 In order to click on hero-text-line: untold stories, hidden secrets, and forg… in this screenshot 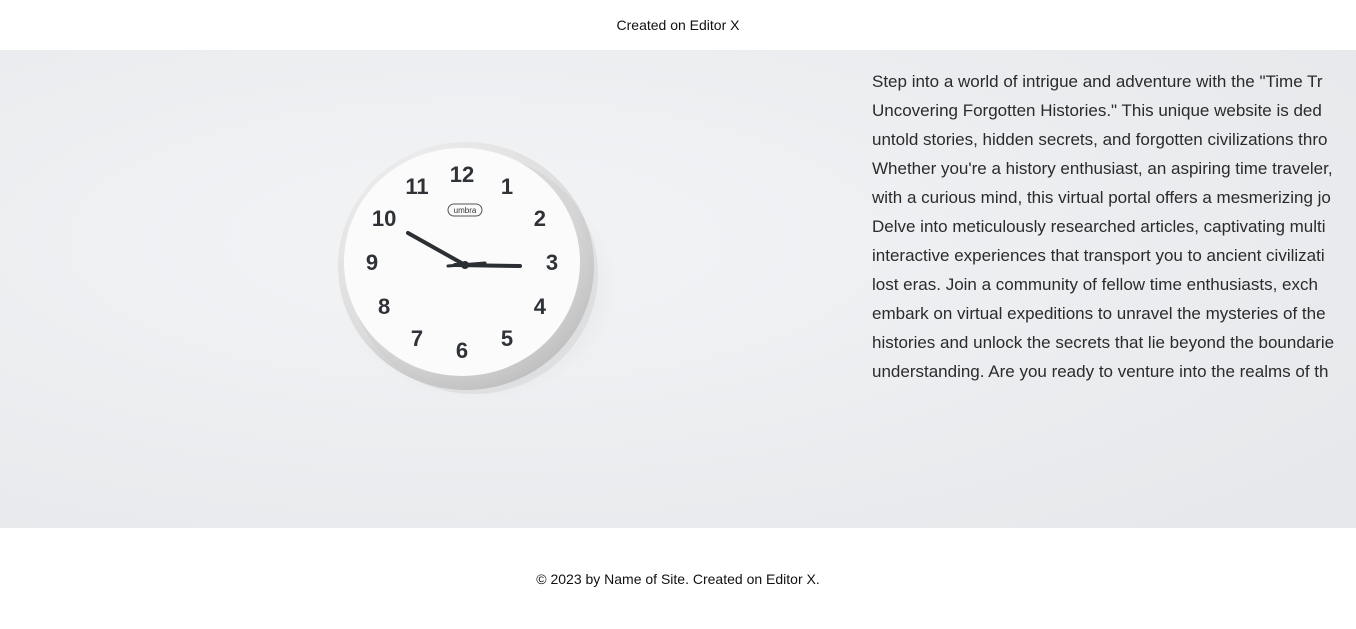, I will do `click(1100, 139)`.